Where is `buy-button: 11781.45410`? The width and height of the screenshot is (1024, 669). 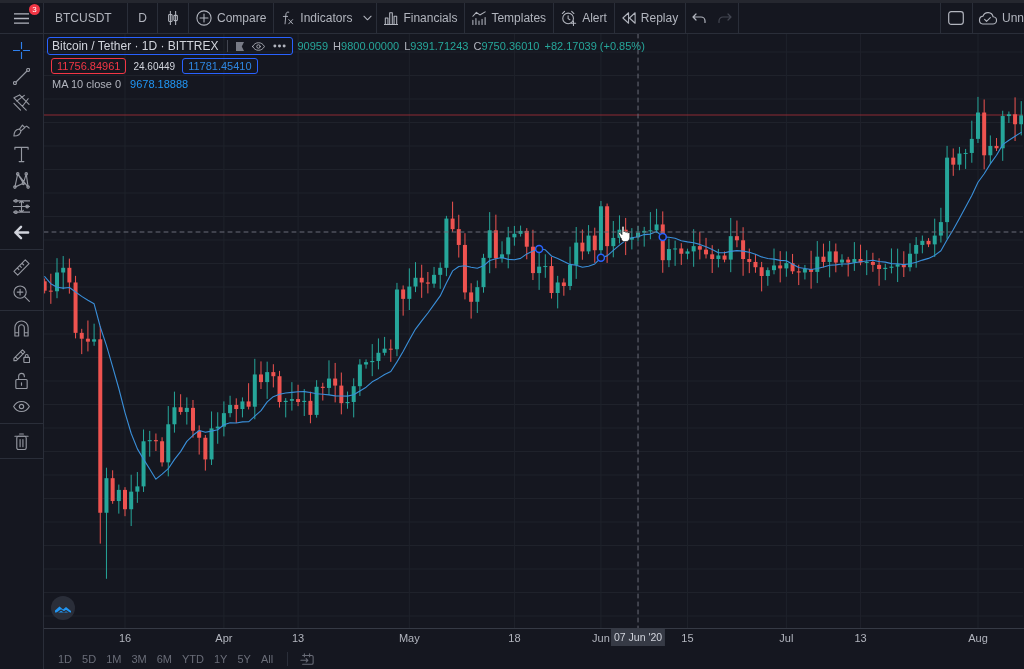
buy-button: 11781.45410 is located at coordinates (220, 66).